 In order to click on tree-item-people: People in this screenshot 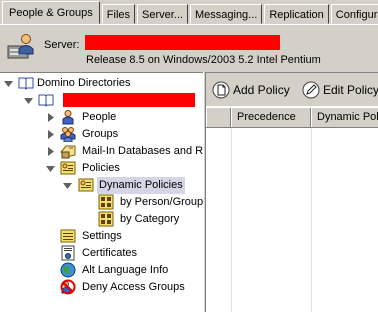, I will do `click(124, 117)`.